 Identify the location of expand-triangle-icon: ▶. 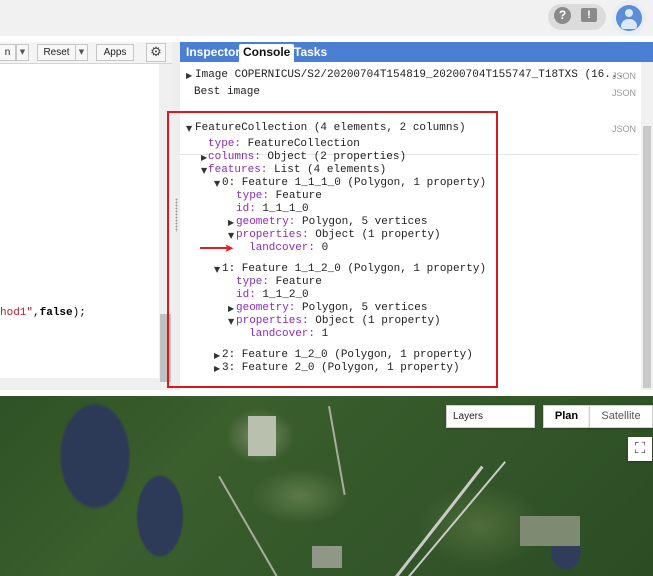
(189, 75).